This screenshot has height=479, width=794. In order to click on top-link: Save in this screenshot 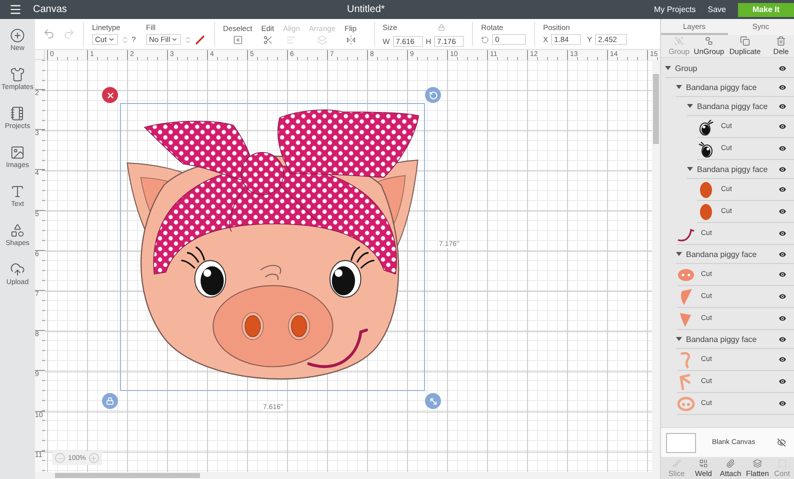, I will do `click(717, 9)`.